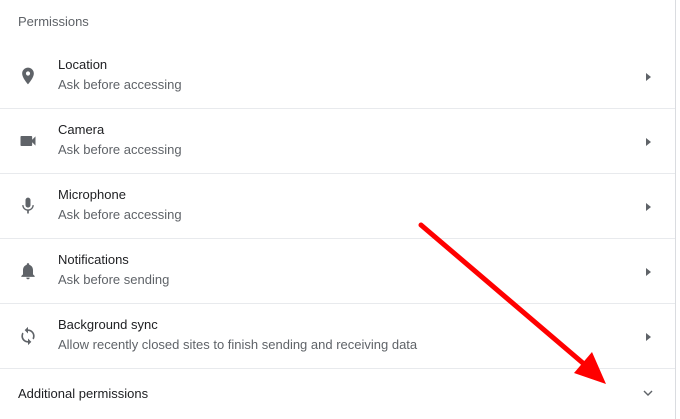 Image resolution: width=680 pixels, height=419 pixels. I want to click on sync-icon, so click(28, 336).